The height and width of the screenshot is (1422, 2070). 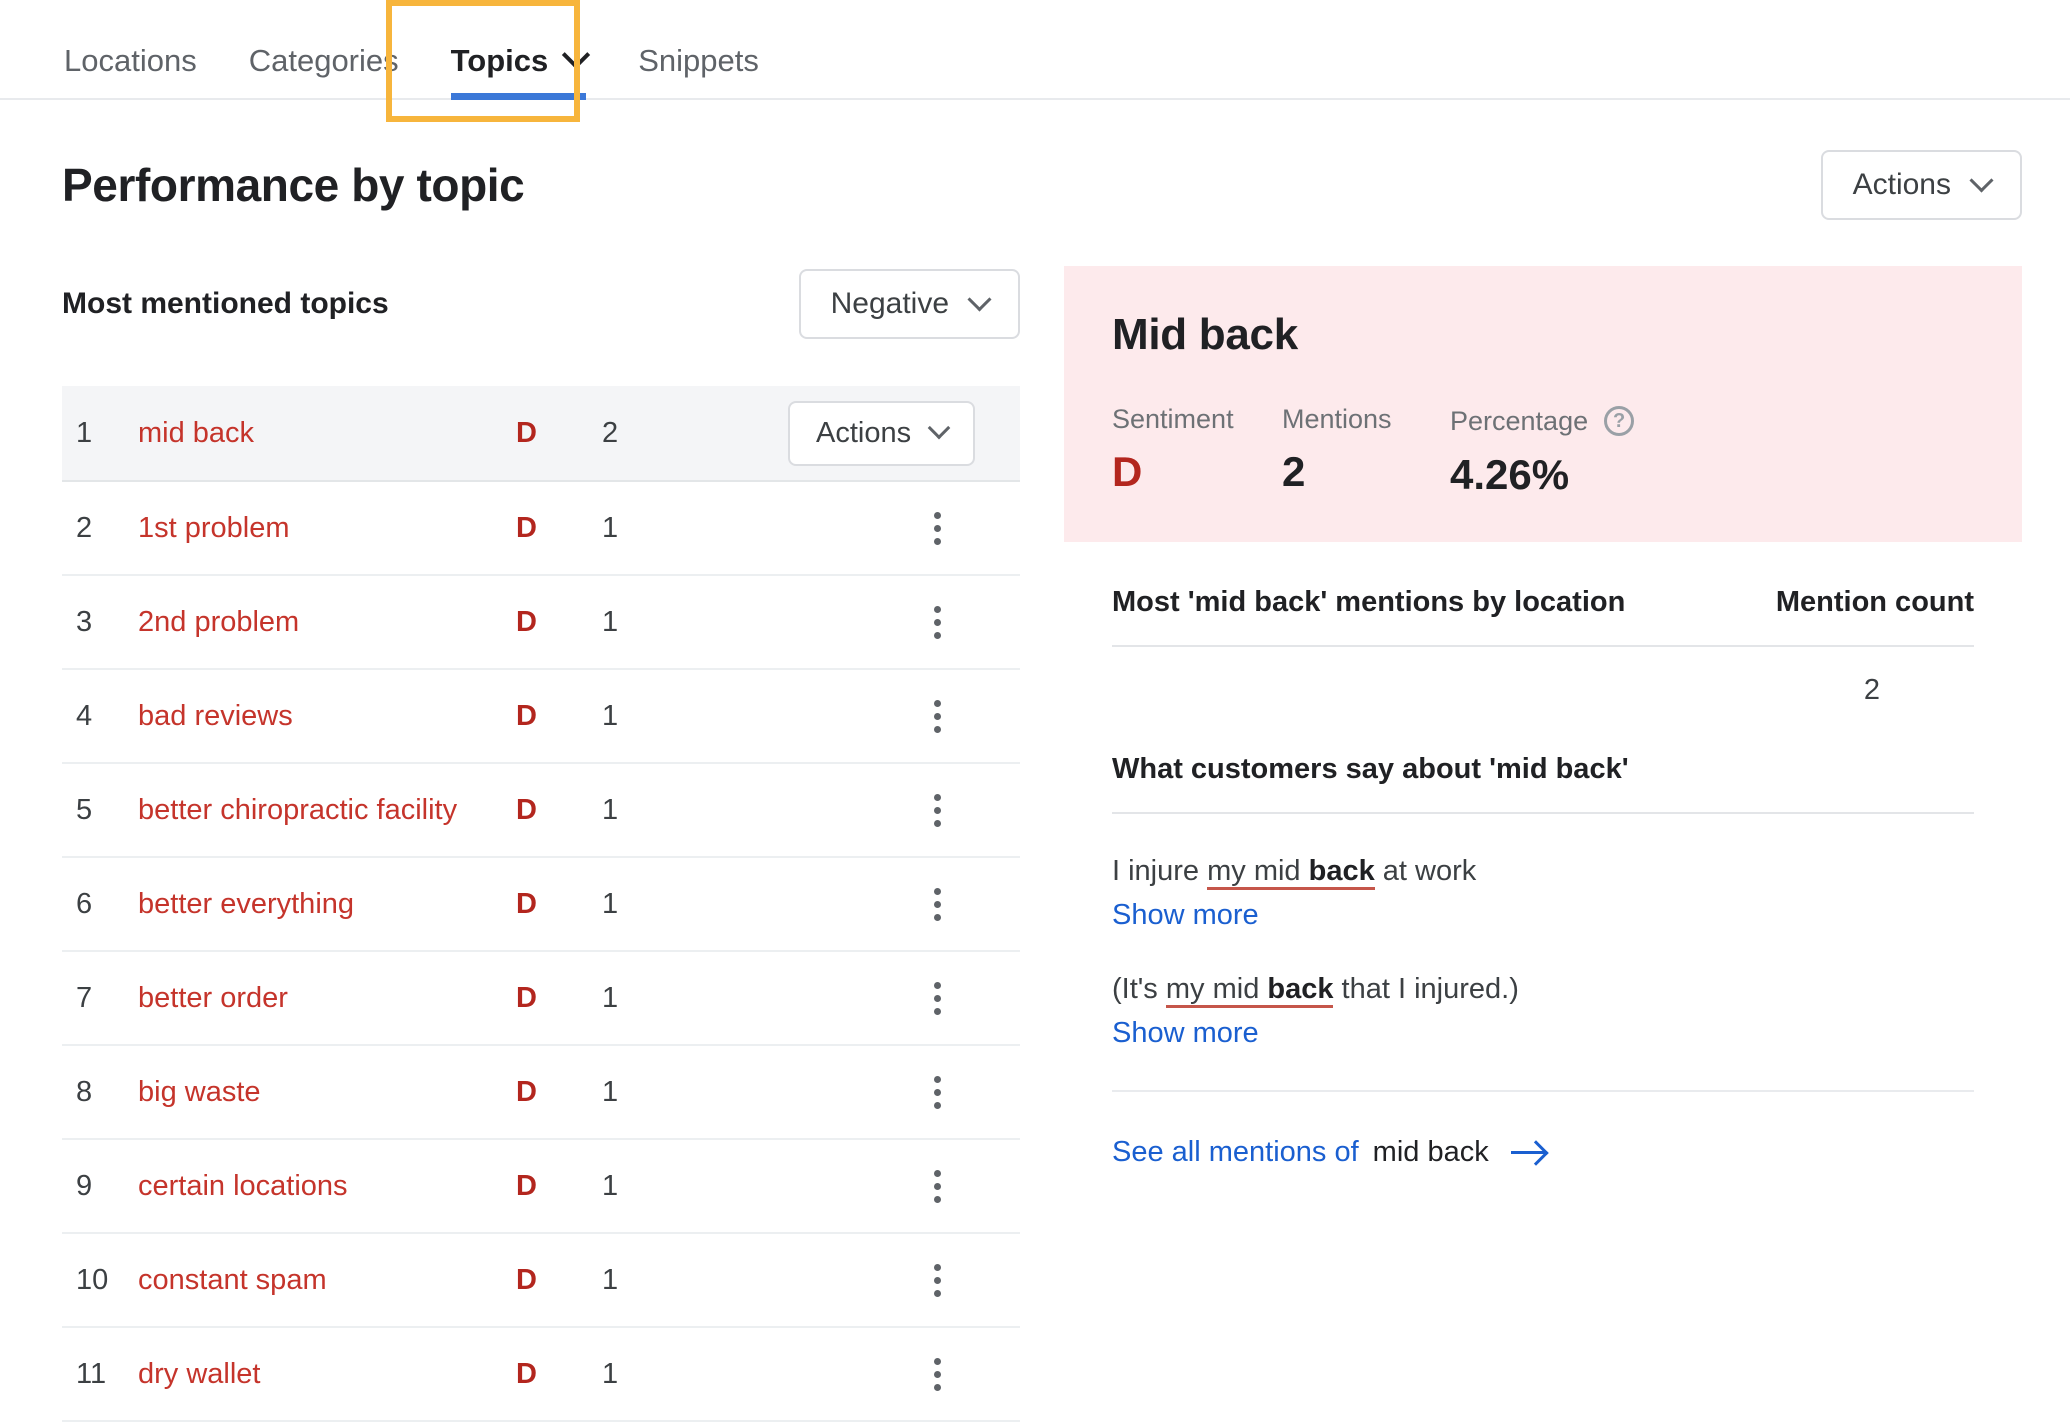 I want to click on tab-locations: Locations, so click(x=141, y=71).